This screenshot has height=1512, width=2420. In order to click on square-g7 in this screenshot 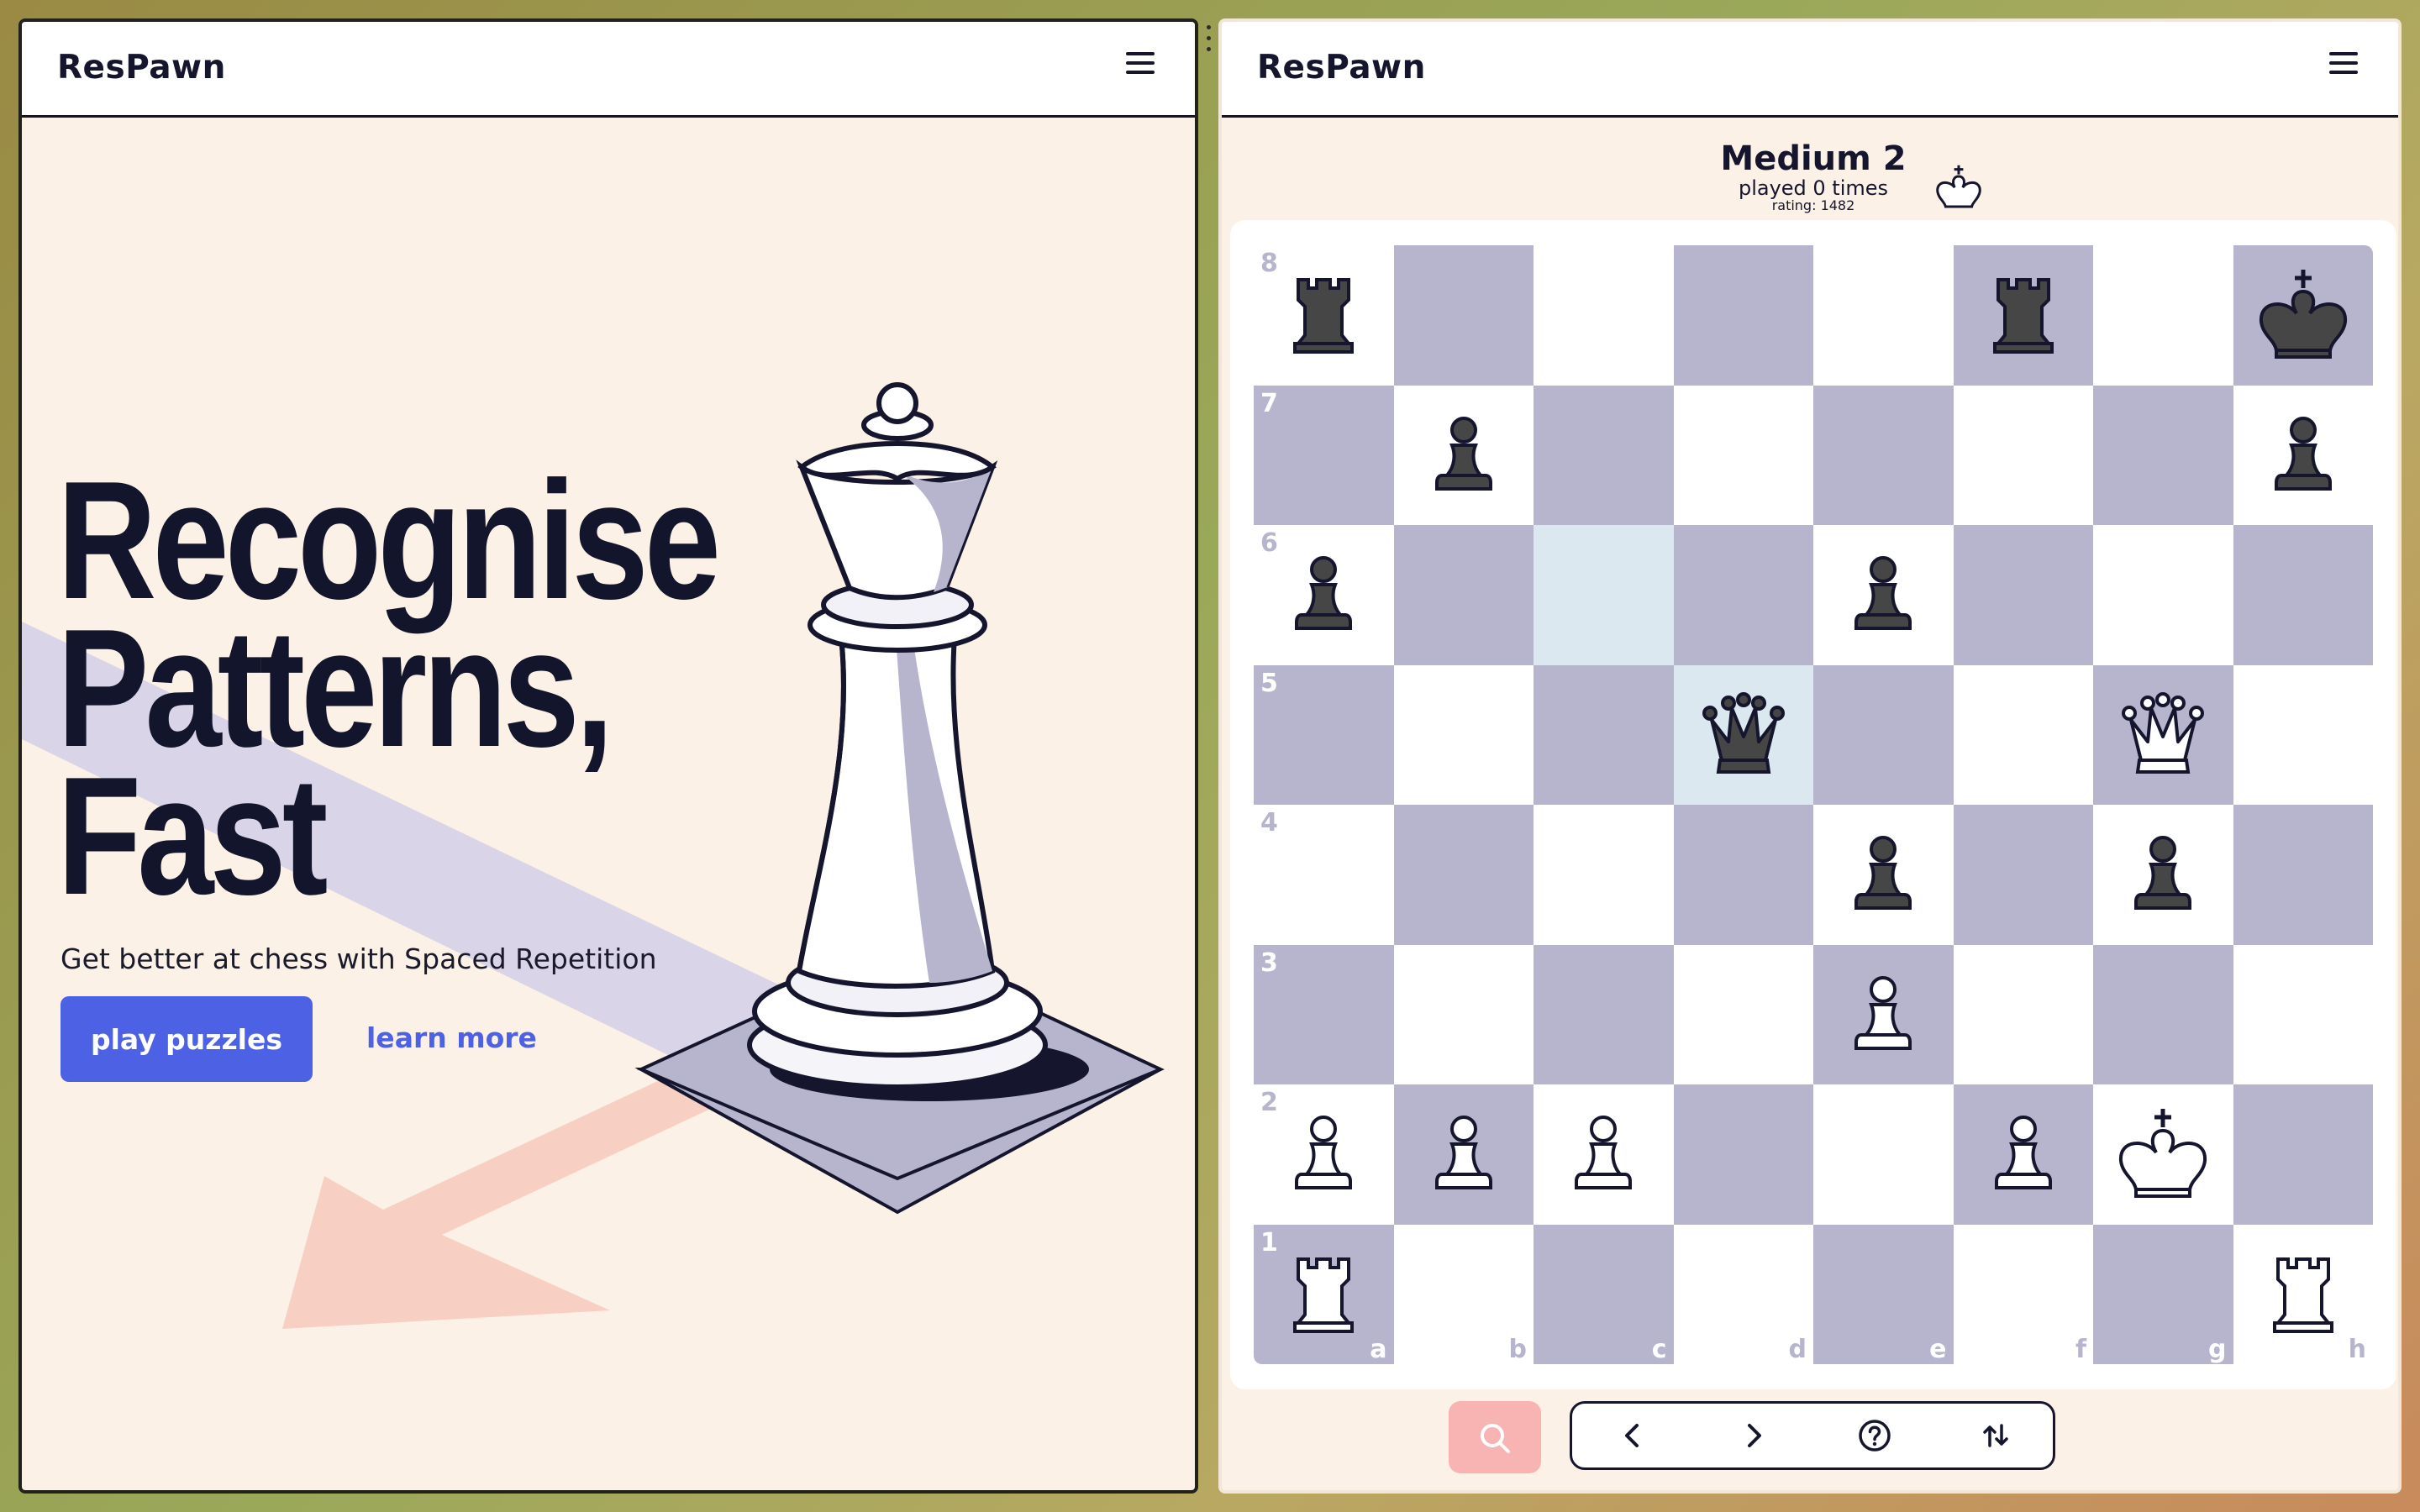, I will do `click(2163, 455)`.